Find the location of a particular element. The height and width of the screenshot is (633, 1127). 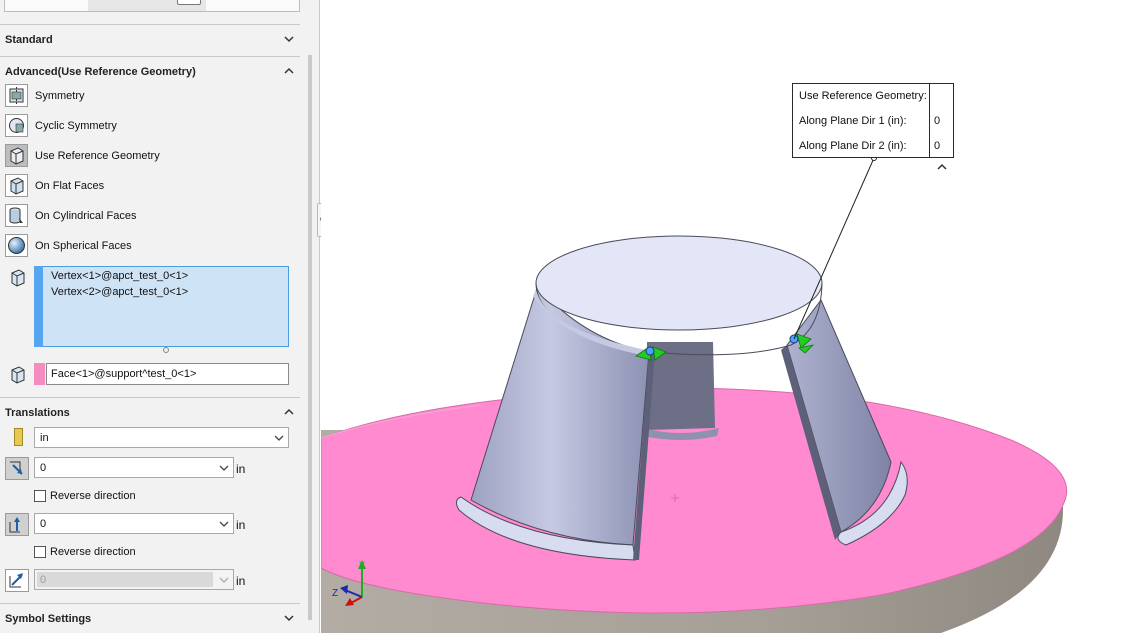

option-on-cylindrical-faces: On Cylindrical Faces is located at coordinates (150, 216).